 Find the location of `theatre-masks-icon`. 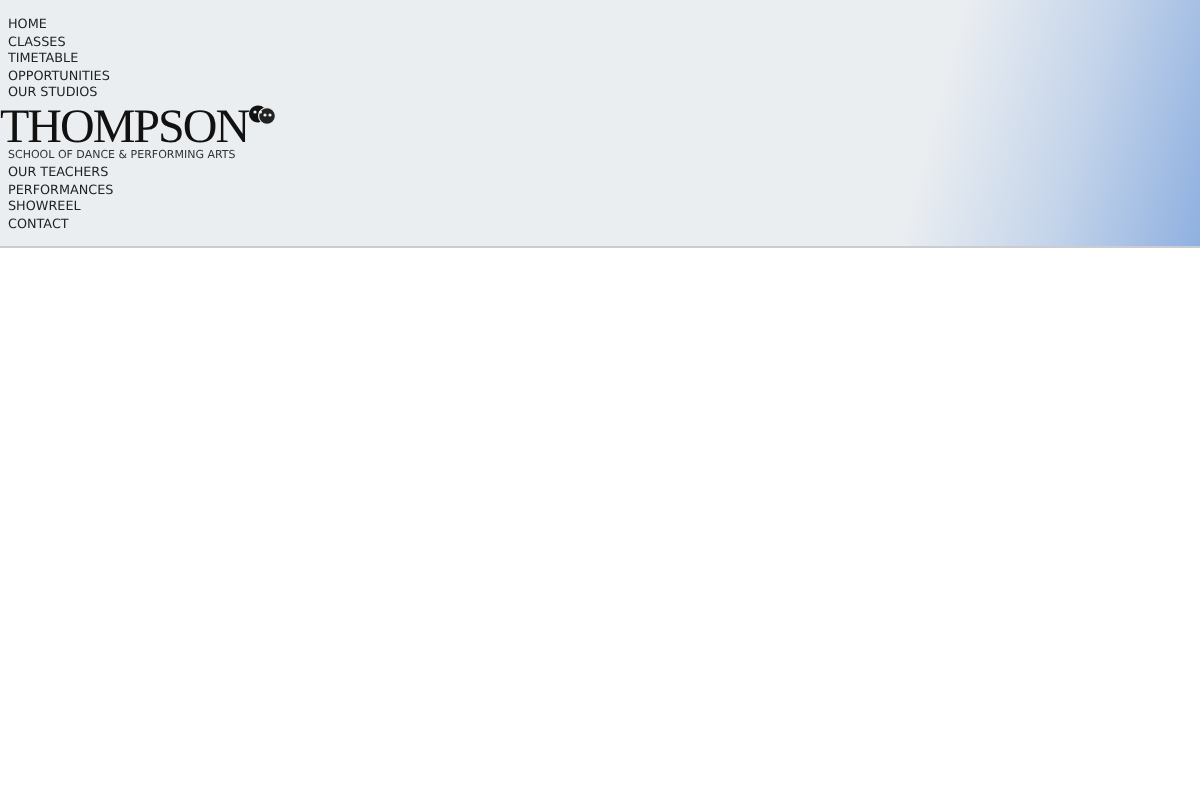

theatre-masks-icon is located at coordinates (262, 114).